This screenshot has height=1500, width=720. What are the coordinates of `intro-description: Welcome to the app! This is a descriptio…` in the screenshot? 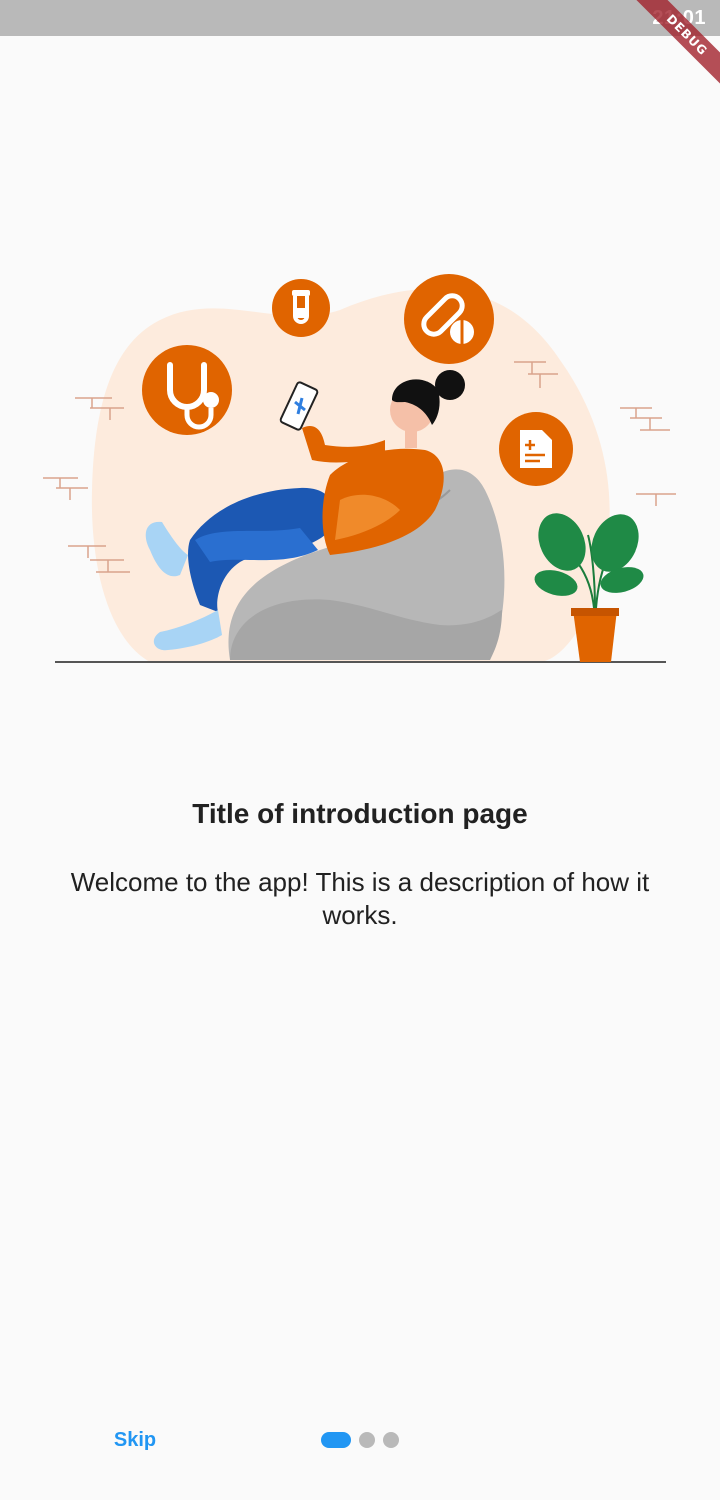 It's located at (360, 898).